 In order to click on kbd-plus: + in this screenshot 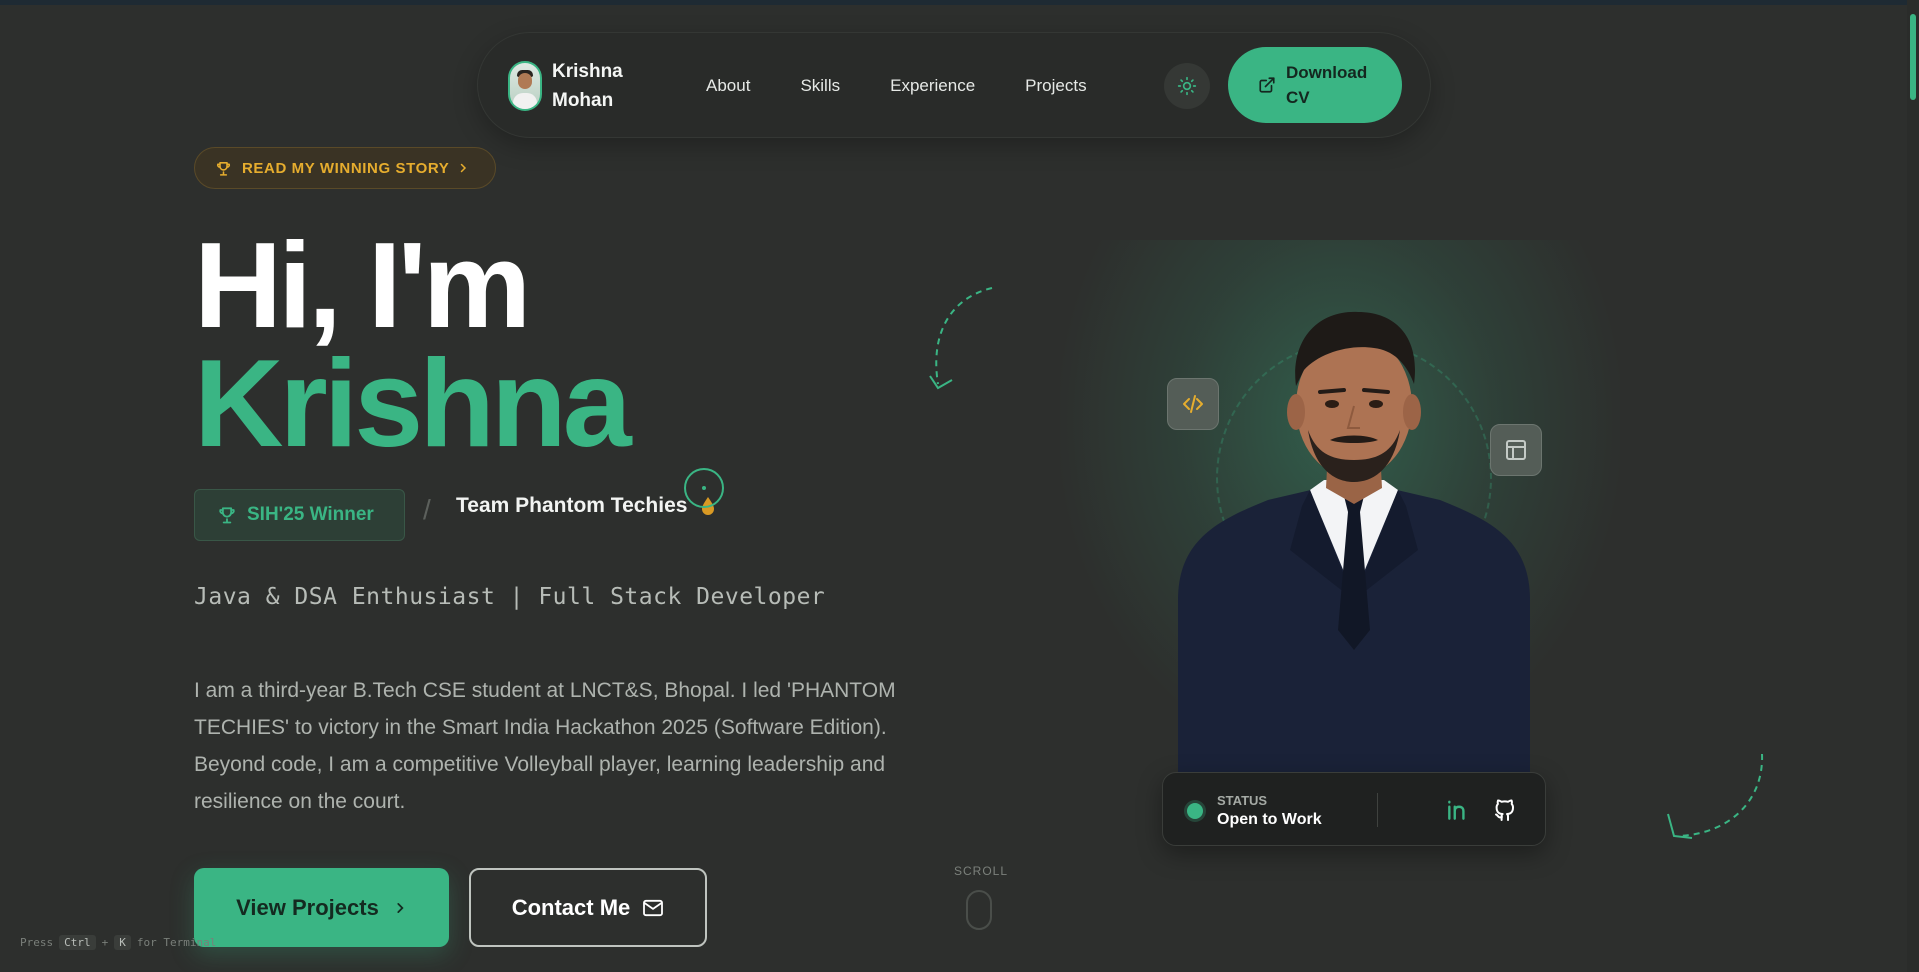, I will do `click(105, 942)`.